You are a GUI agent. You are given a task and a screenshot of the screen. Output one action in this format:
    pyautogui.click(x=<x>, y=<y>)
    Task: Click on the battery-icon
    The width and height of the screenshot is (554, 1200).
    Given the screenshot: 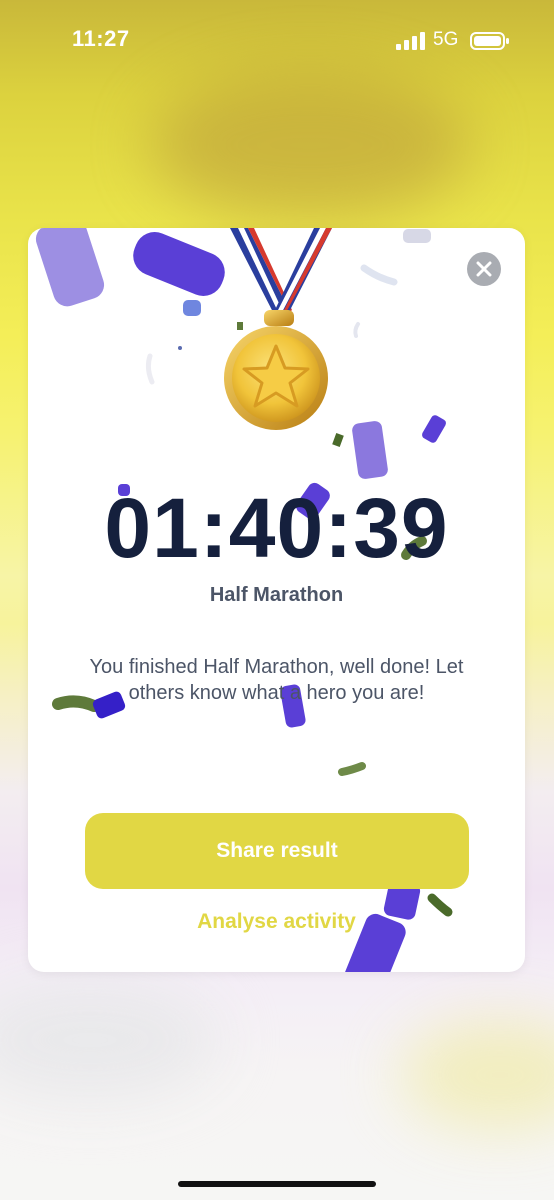 What is the action you would take?
    pyautogui.click(x=489, y=41)
    